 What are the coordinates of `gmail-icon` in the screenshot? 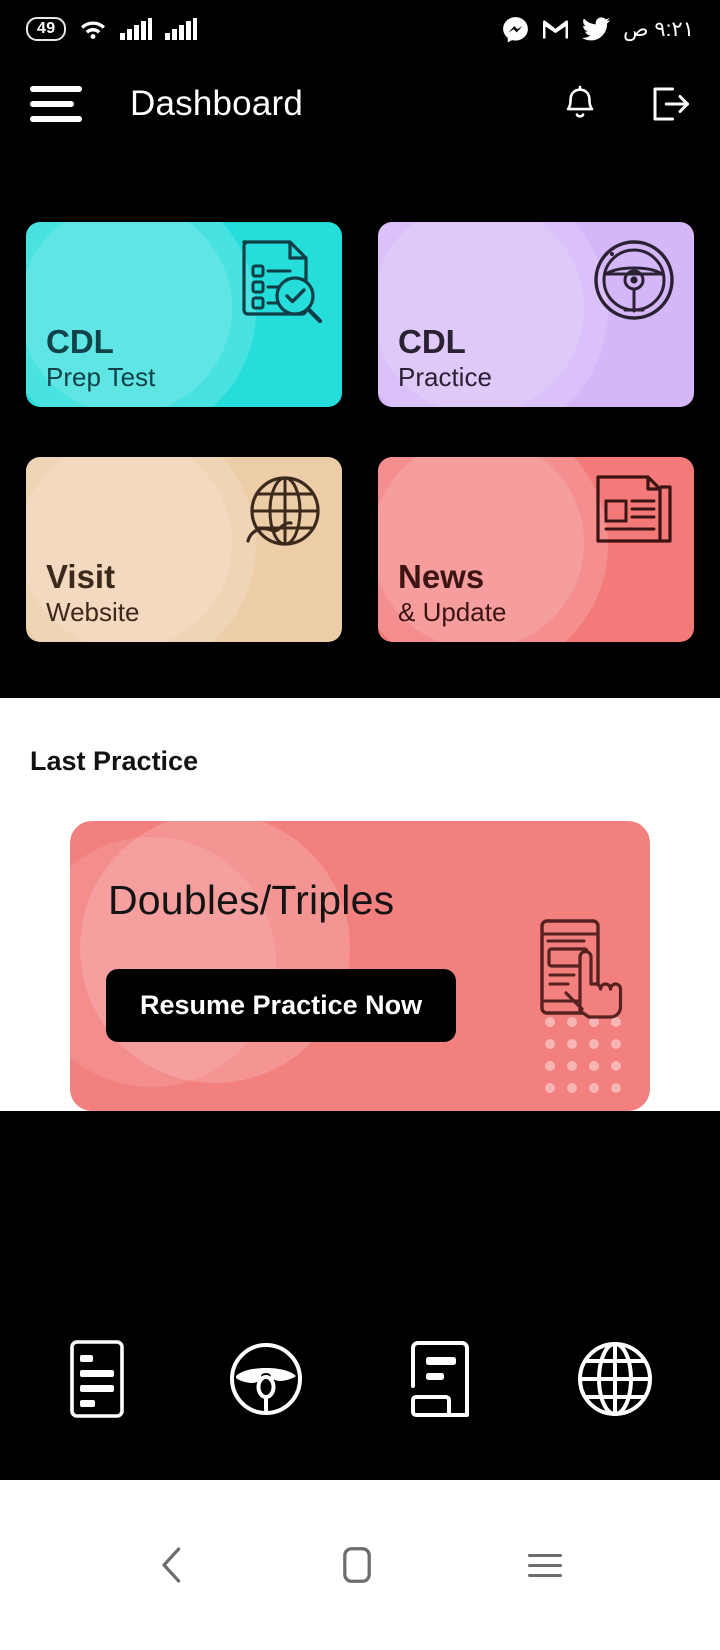 It's located at (555, 29).